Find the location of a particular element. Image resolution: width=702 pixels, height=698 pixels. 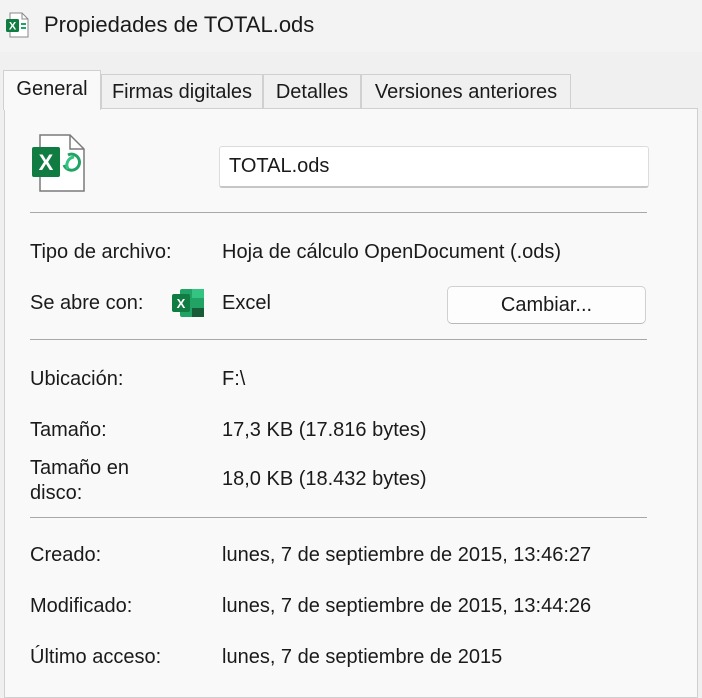

tab-general: General is located at coordinates (52, 90).